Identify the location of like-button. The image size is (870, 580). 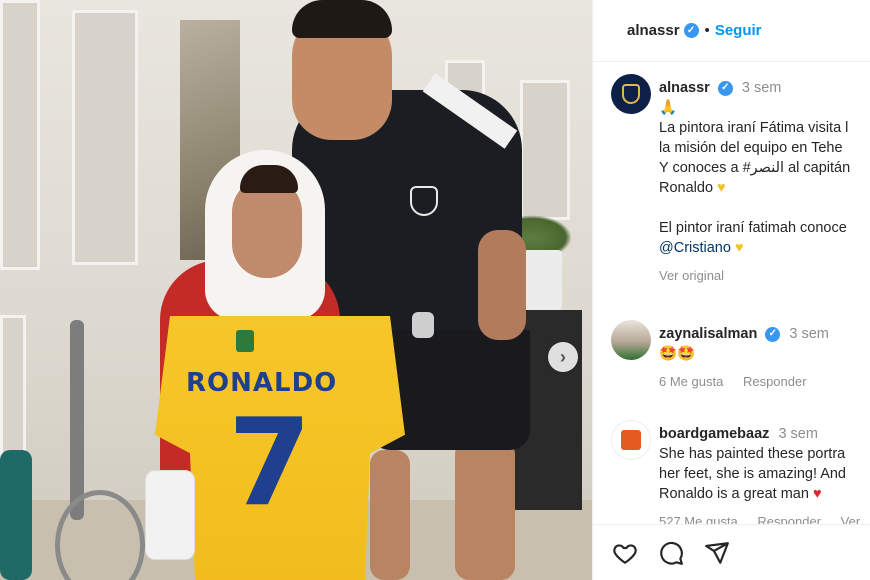
(625, 553).